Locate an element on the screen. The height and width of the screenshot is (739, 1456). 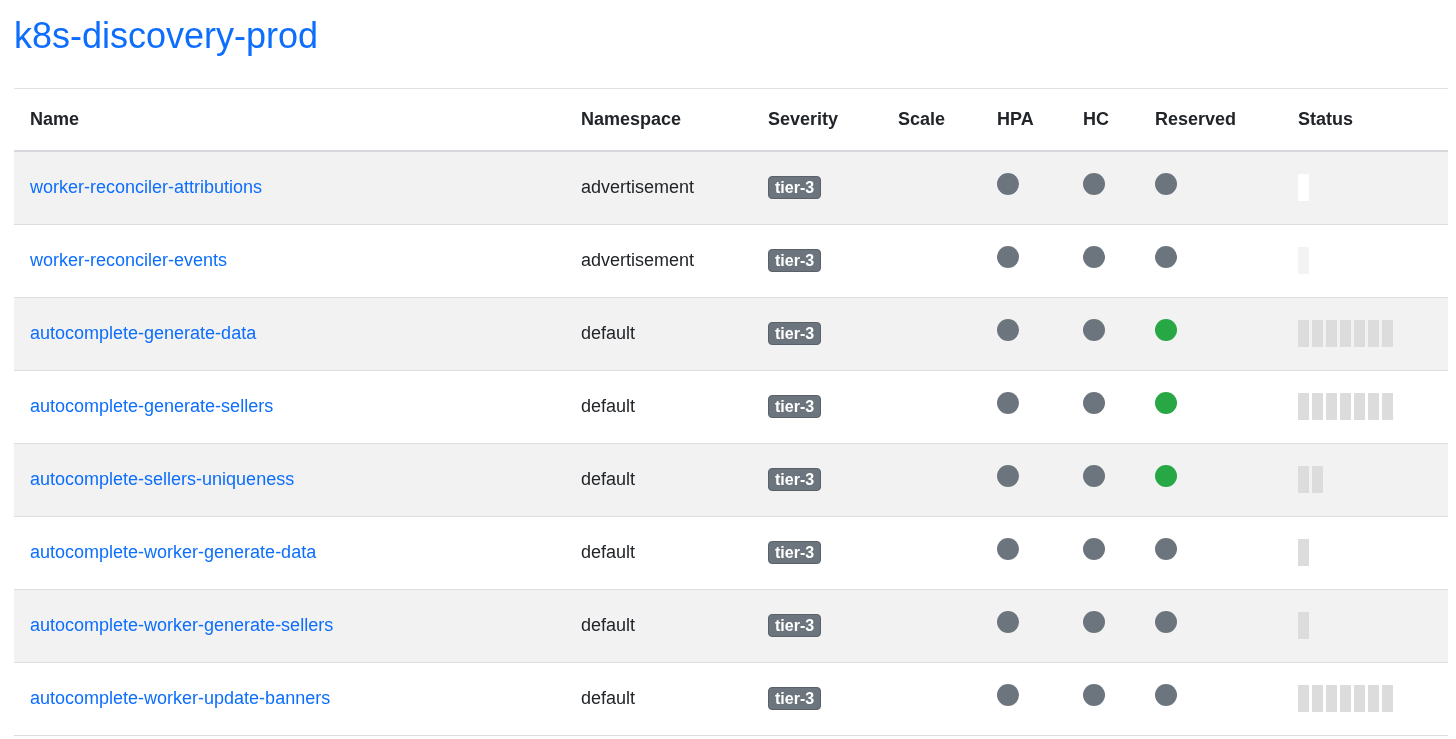
workload-link: autocomplete-worker-update-banners is located at coordinates (180, 698).